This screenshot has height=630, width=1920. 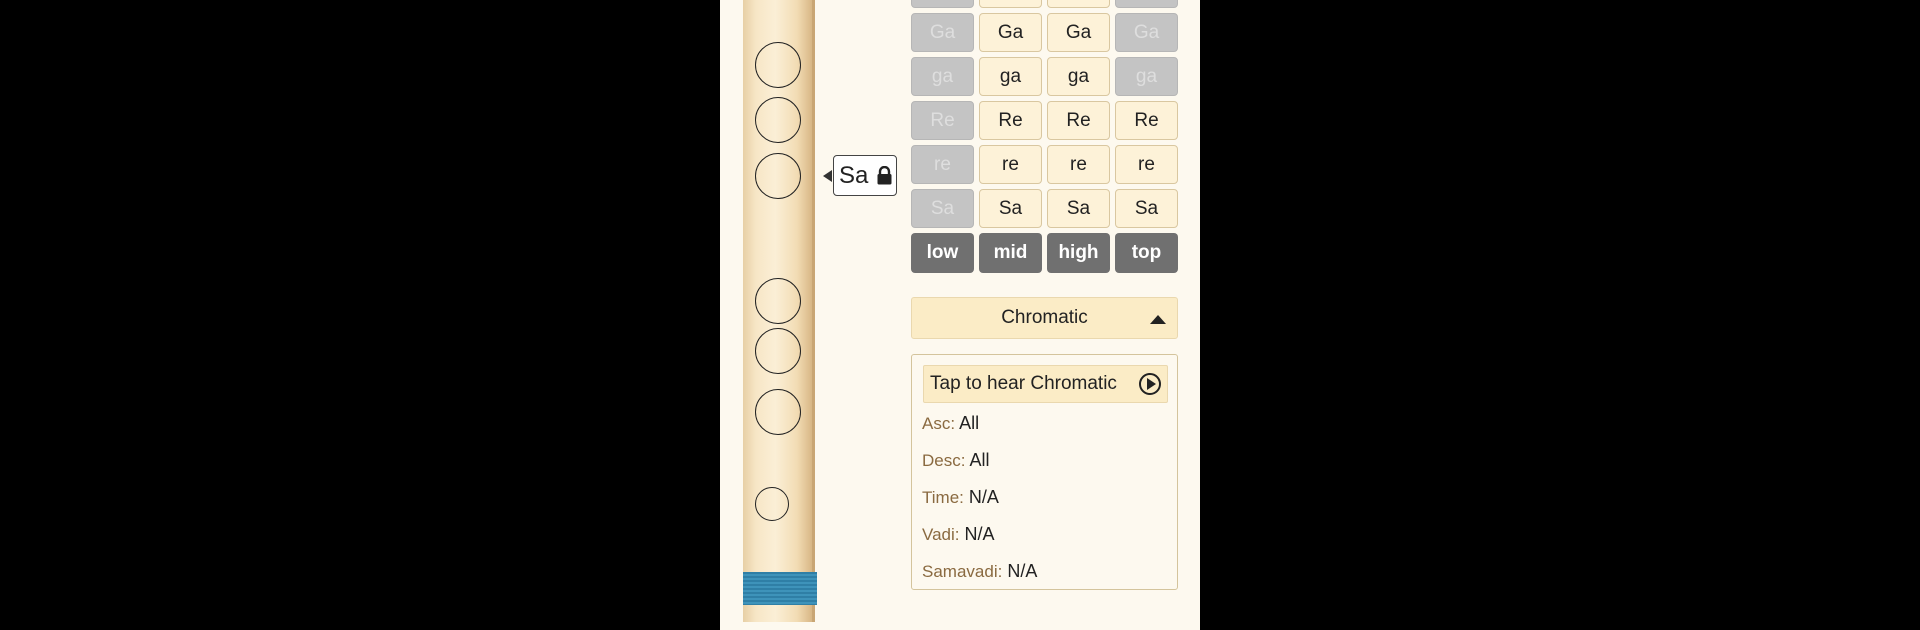 I want to click on note-button-Sa-top: Sa, so click(x=1146, y=208).